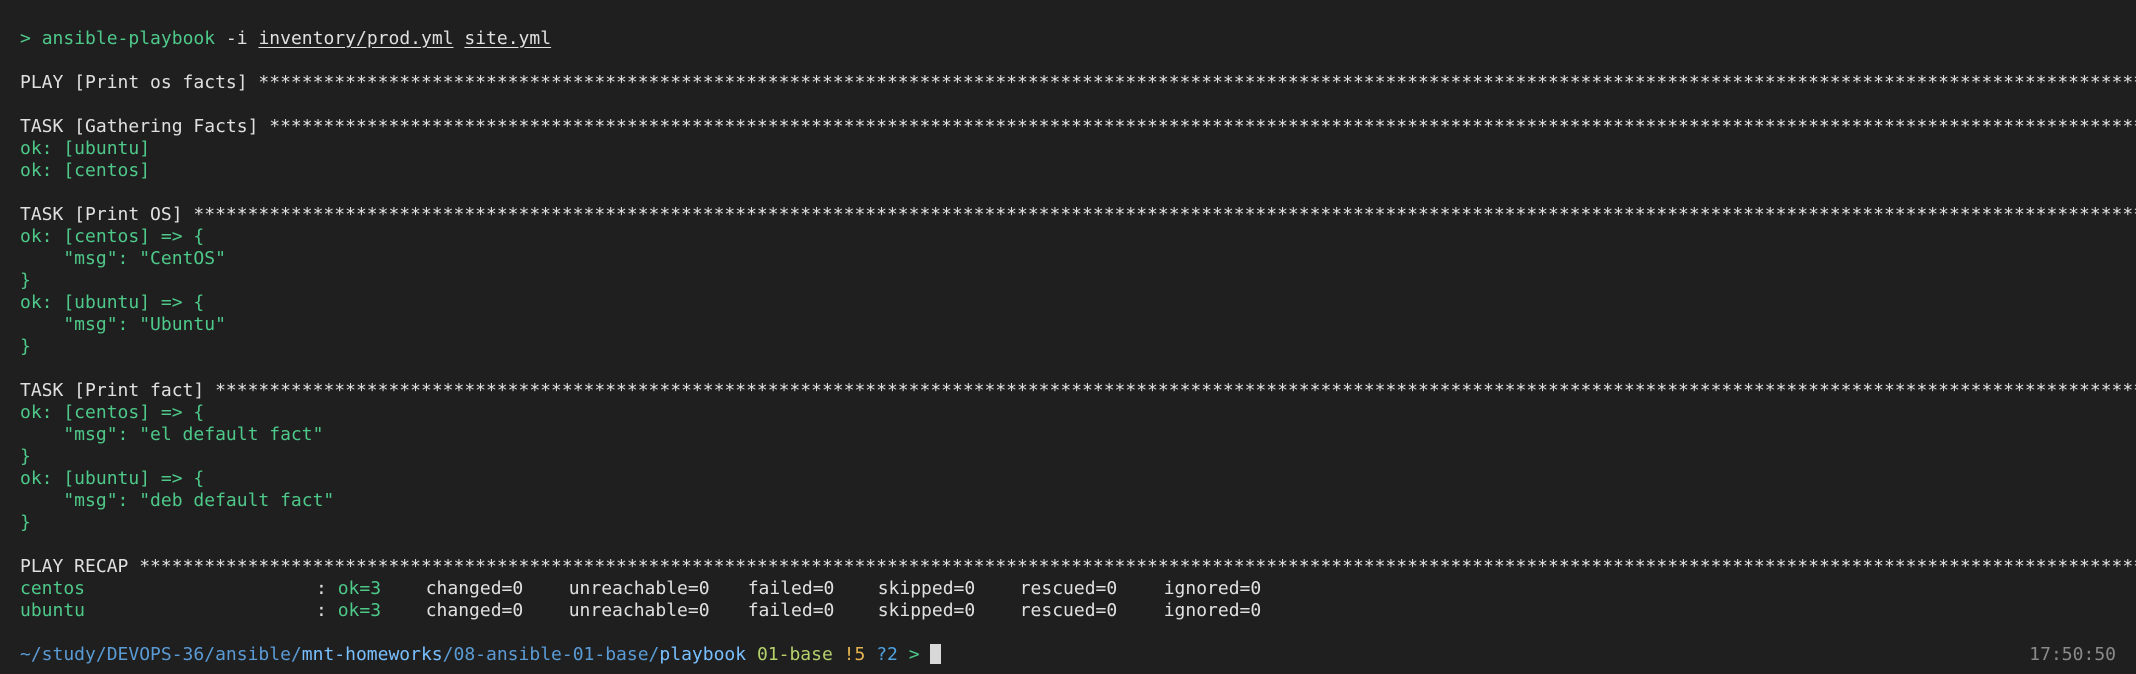 The width and height of the screenshot is (2136, 674). Describe the element at coordinates (53, 588) in the screenshot. I see `recap-host: centos` at that location.